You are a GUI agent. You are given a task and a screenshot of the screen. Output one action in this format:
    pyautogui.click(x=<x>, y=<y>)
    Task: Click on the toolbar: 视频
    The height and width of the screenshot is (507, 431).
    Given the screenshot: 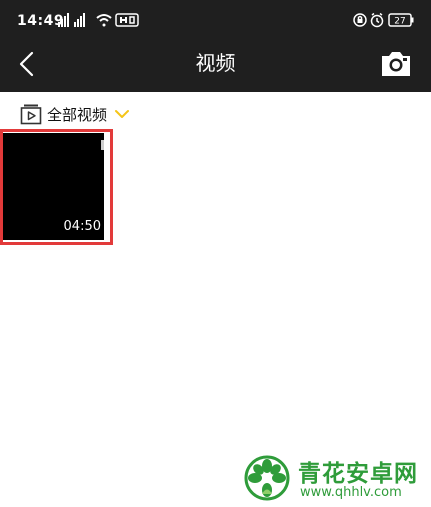 What is the action you would take?
    pyautogui.click(x=215, y=64)
    